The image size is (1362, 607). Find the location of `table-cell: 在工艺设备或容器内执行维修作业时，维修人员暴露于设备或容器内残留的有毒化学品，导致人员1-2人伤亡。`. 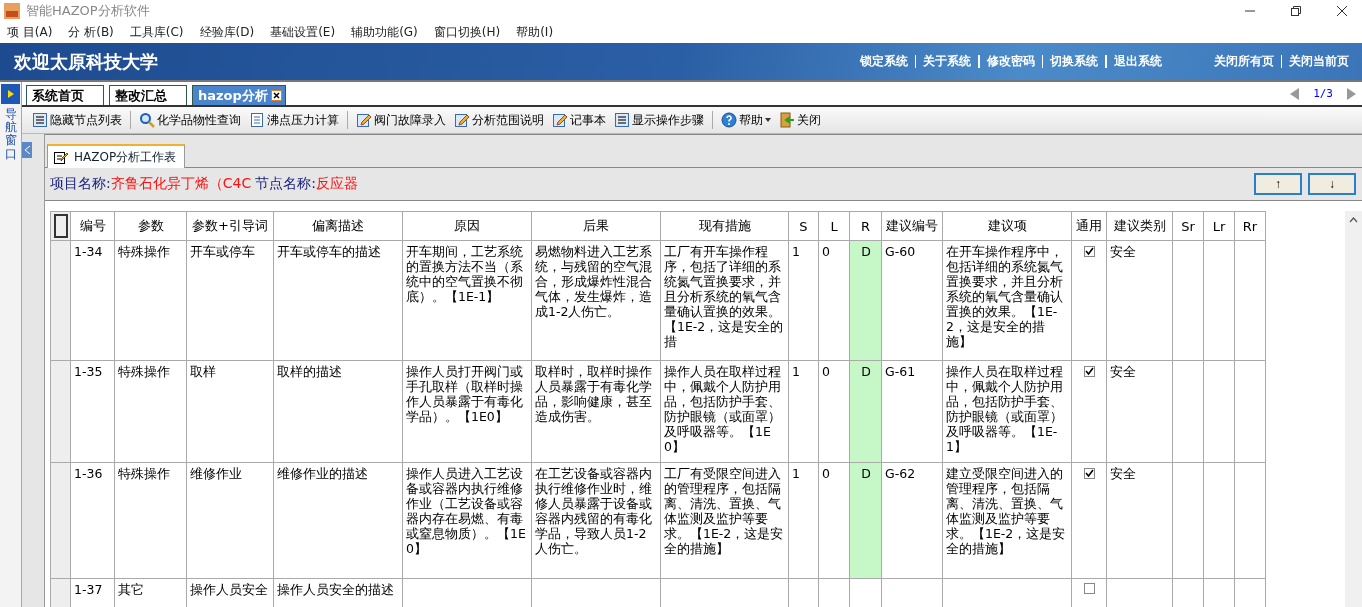

table-cell: 在工艺设备或容器内执行维修作业时，维修人员暴露于设备或容器内残留的有毒化学品，导致人员1-2人伤亡。 is located at coordinates (593, 511).